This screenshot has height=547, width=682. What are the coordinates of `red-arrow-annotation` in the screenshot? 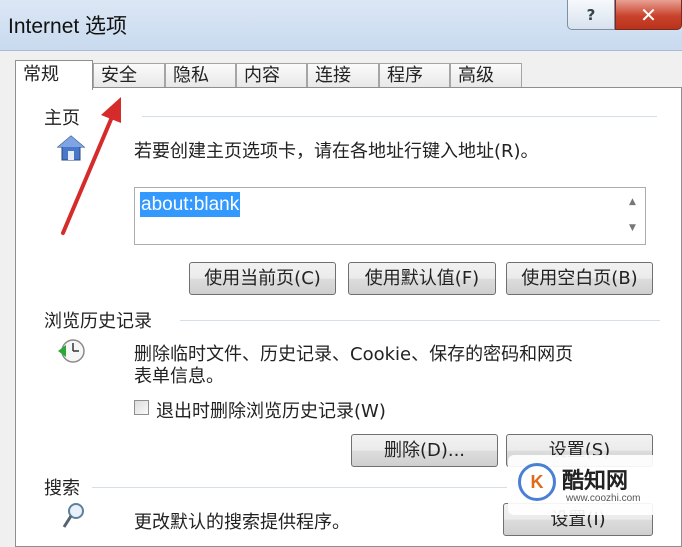 It's located at (91, 166).